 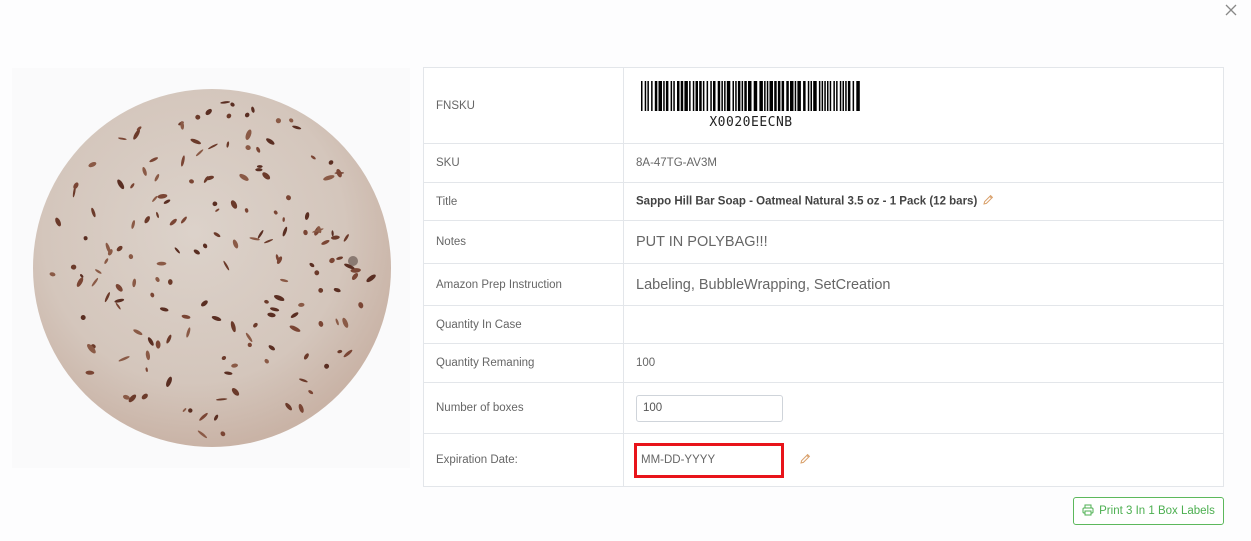 What do you see at coordinates (923, 105) in the screenshot?
I see `fnsku-cell: X0020EECNB` at bounding box center [923, 105].